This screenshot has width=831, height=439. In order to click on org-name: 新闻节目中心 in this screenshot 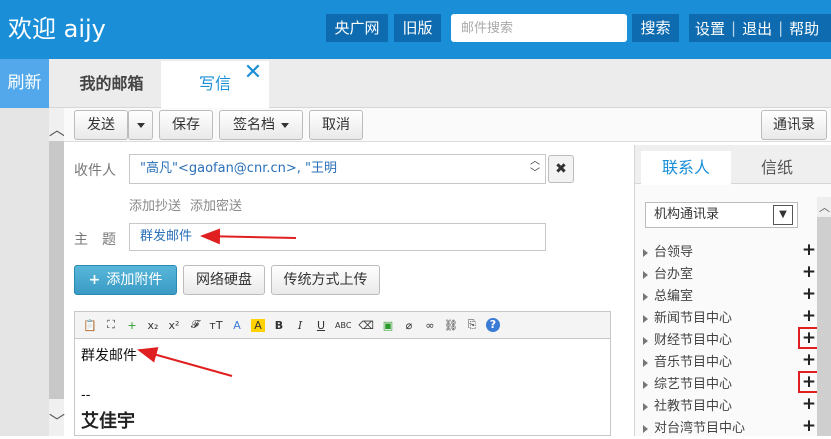, I will do `click(693, 318)`.